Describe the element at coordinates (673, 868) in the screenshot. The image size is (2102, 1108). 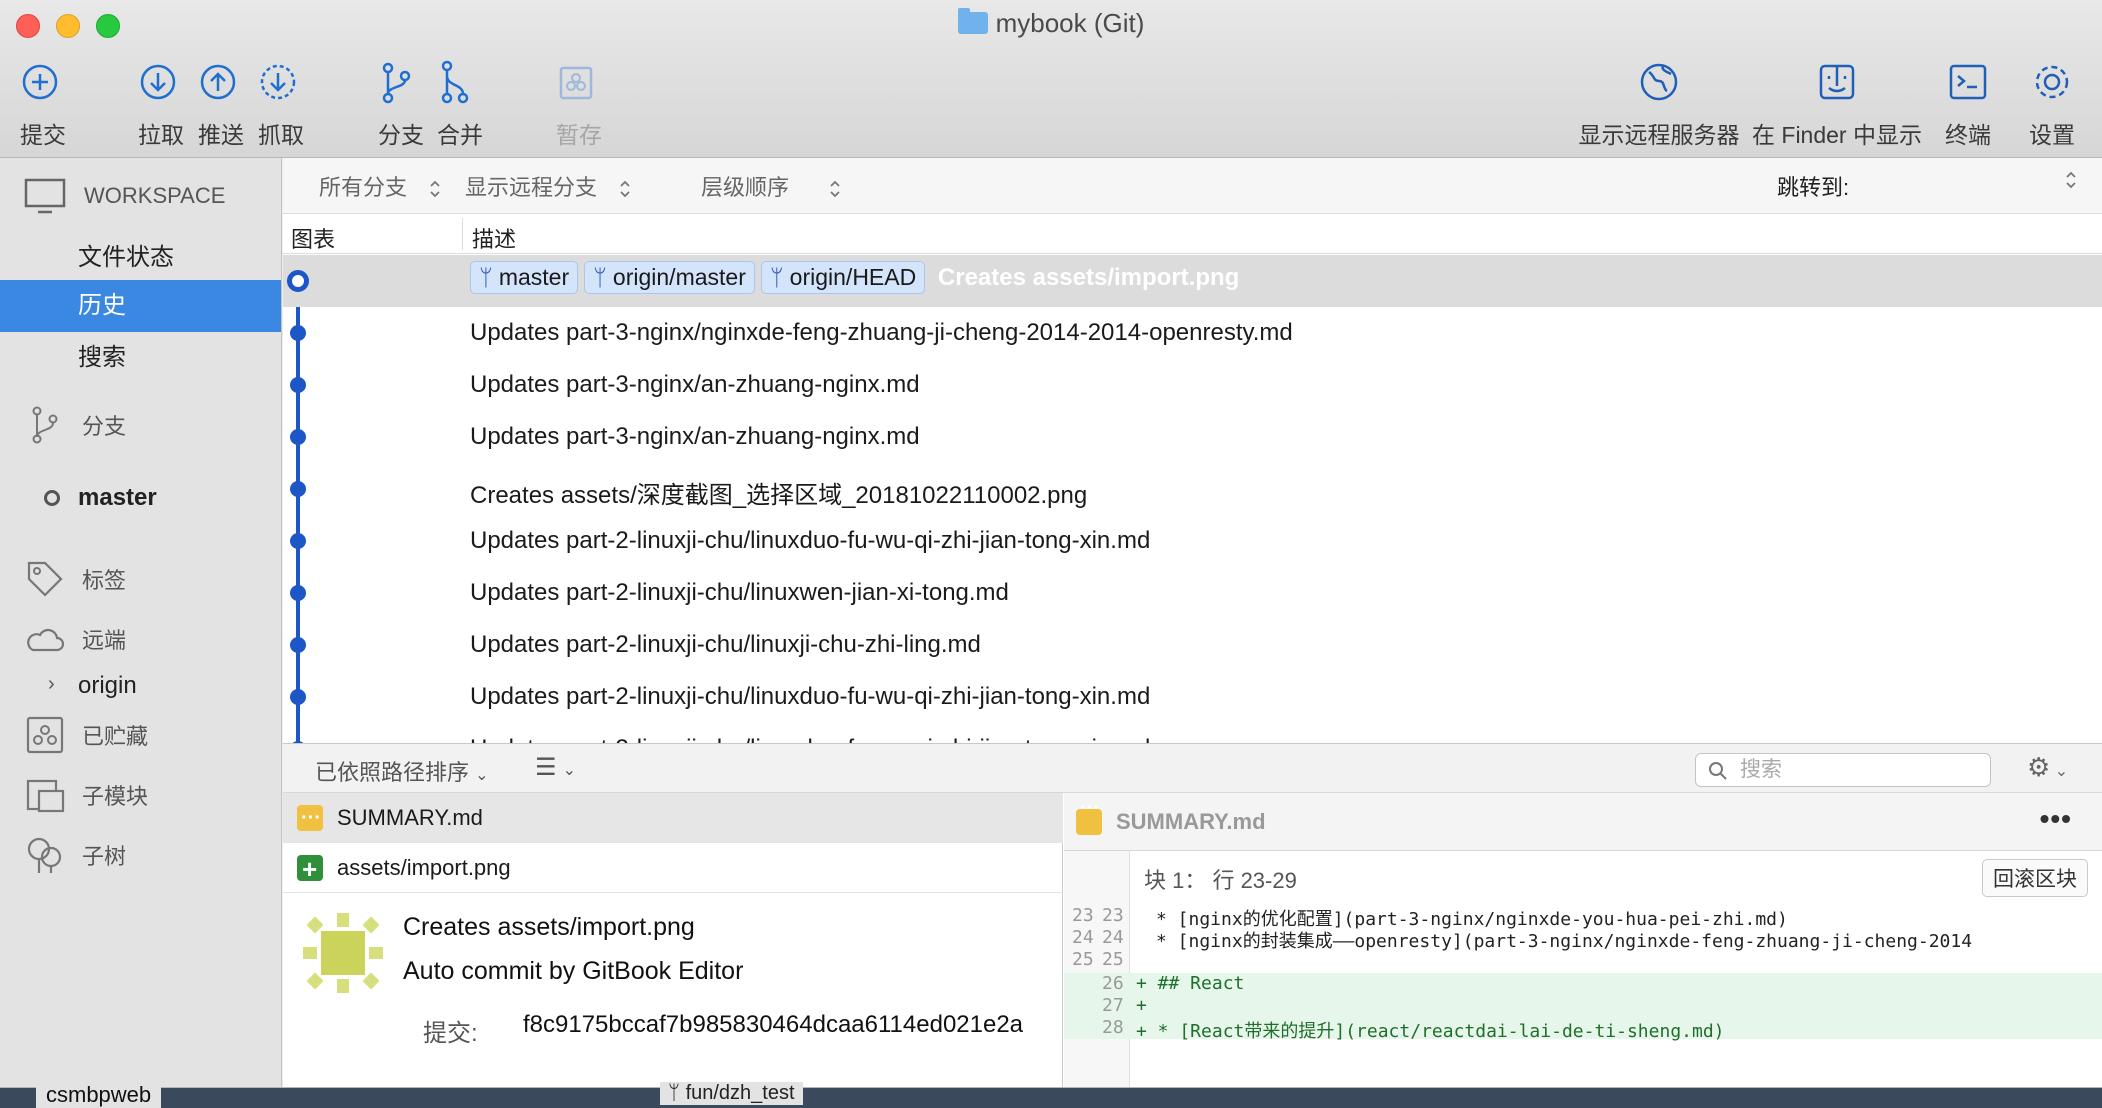
I see `file-row: assets/import.png` at that location.